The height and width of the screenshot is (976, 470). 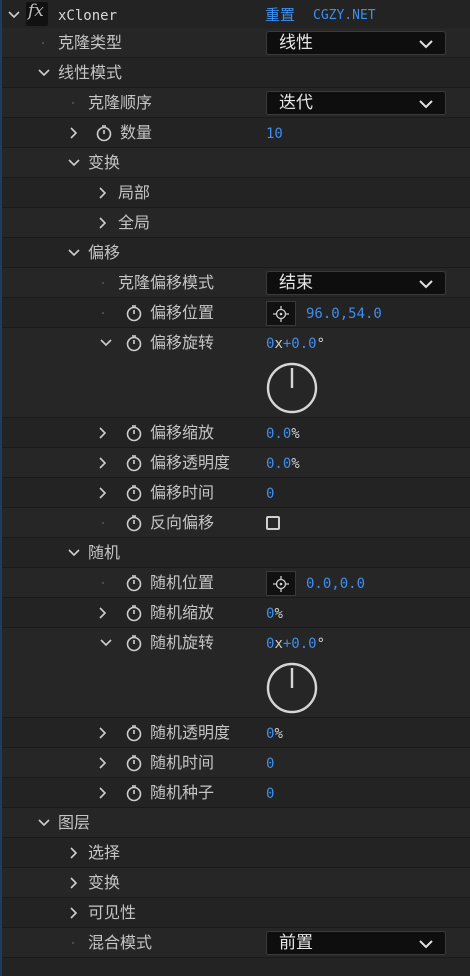 What do you see at coordinates (235, 883) in the screenshot?
I see `layer-transform-row: 变换` at bounding box center [235, 883].